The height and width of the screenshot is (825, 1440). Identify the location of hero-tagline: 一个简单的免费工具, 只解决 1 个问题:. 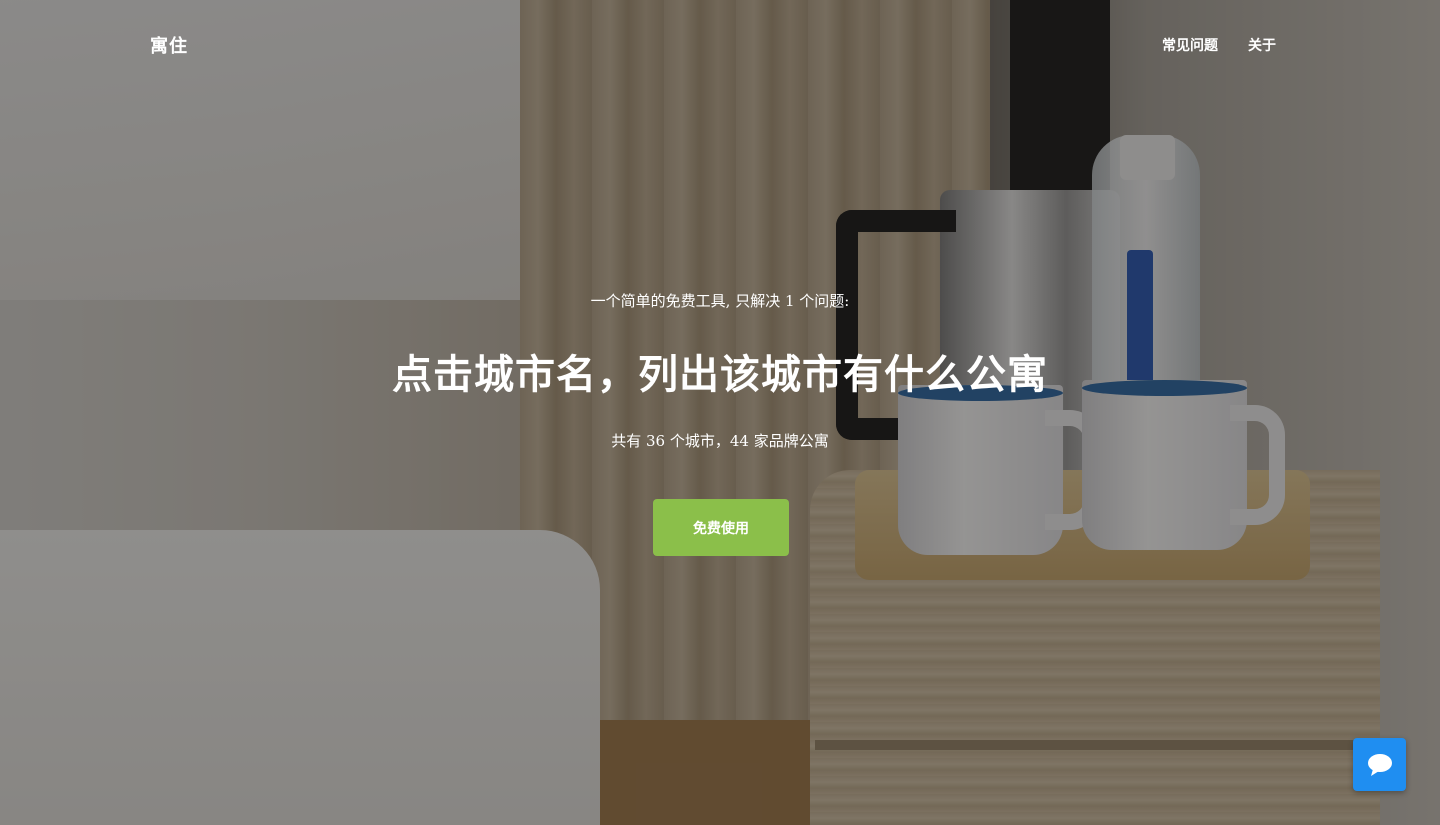
(720, 301).